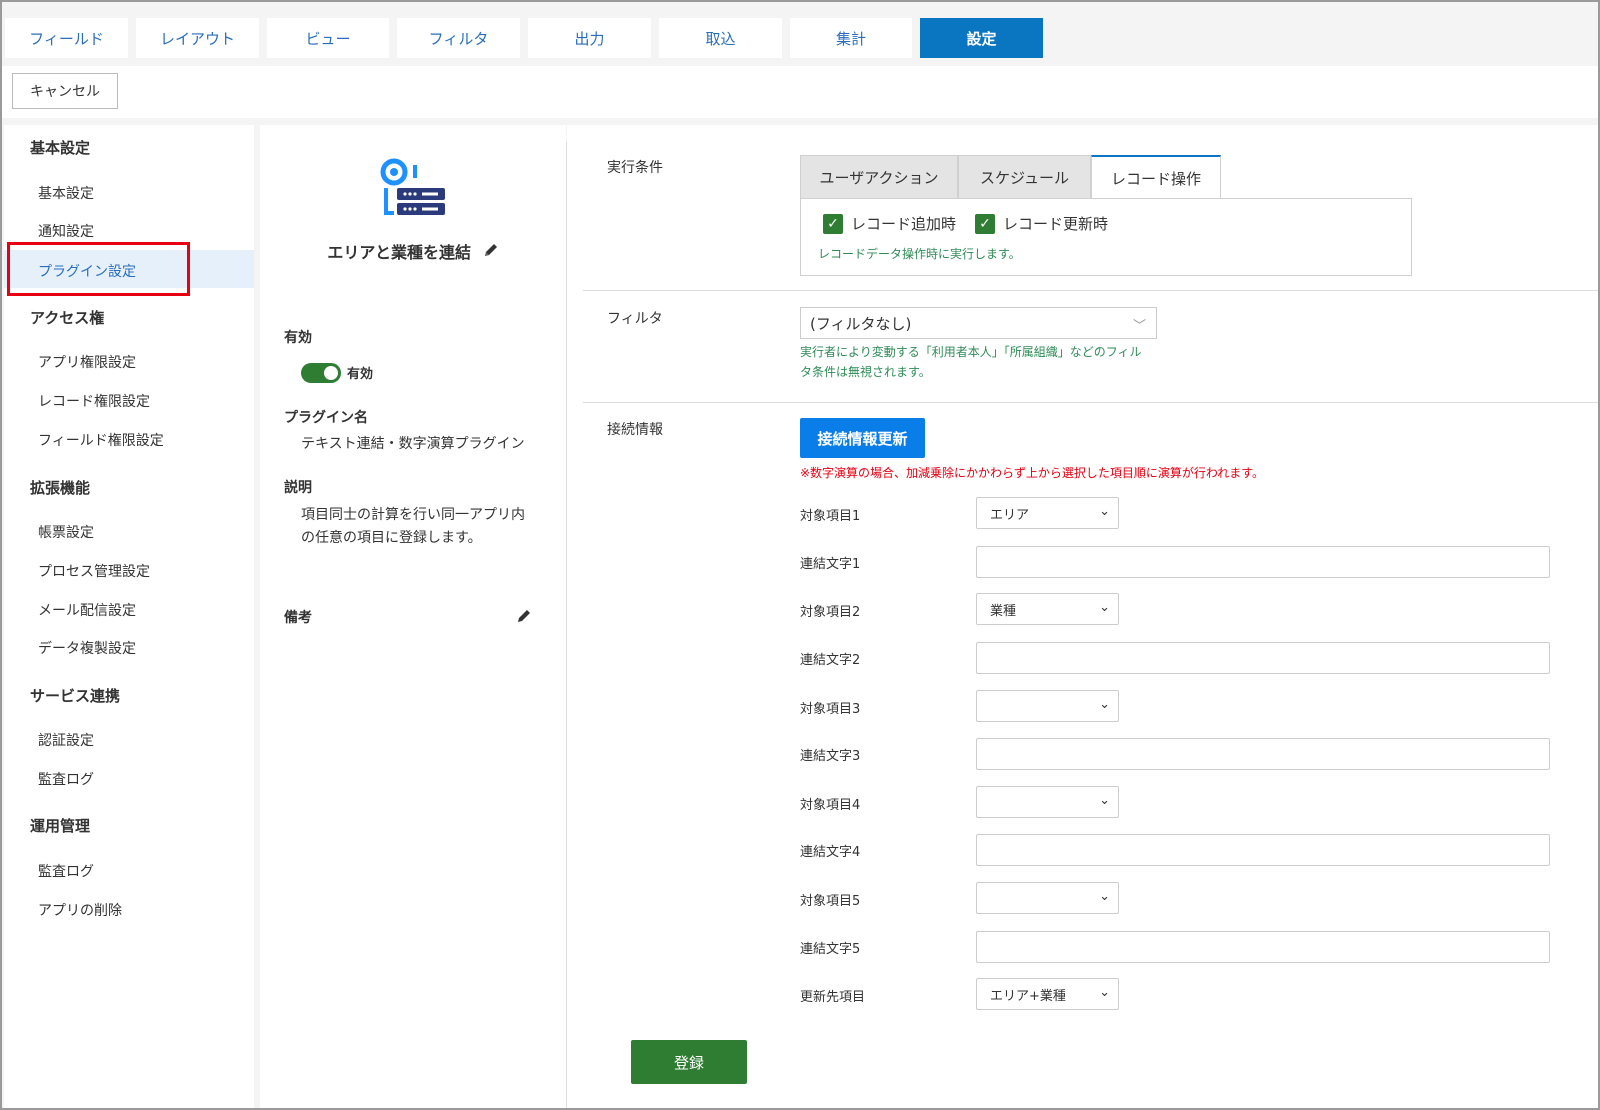 Image resolution: width=1600 pixels, height=1110 pixels. Describe the element at coordinates (1139, 326) in the screenshot. I see `chevron-down-icon: ﹀` at that location.